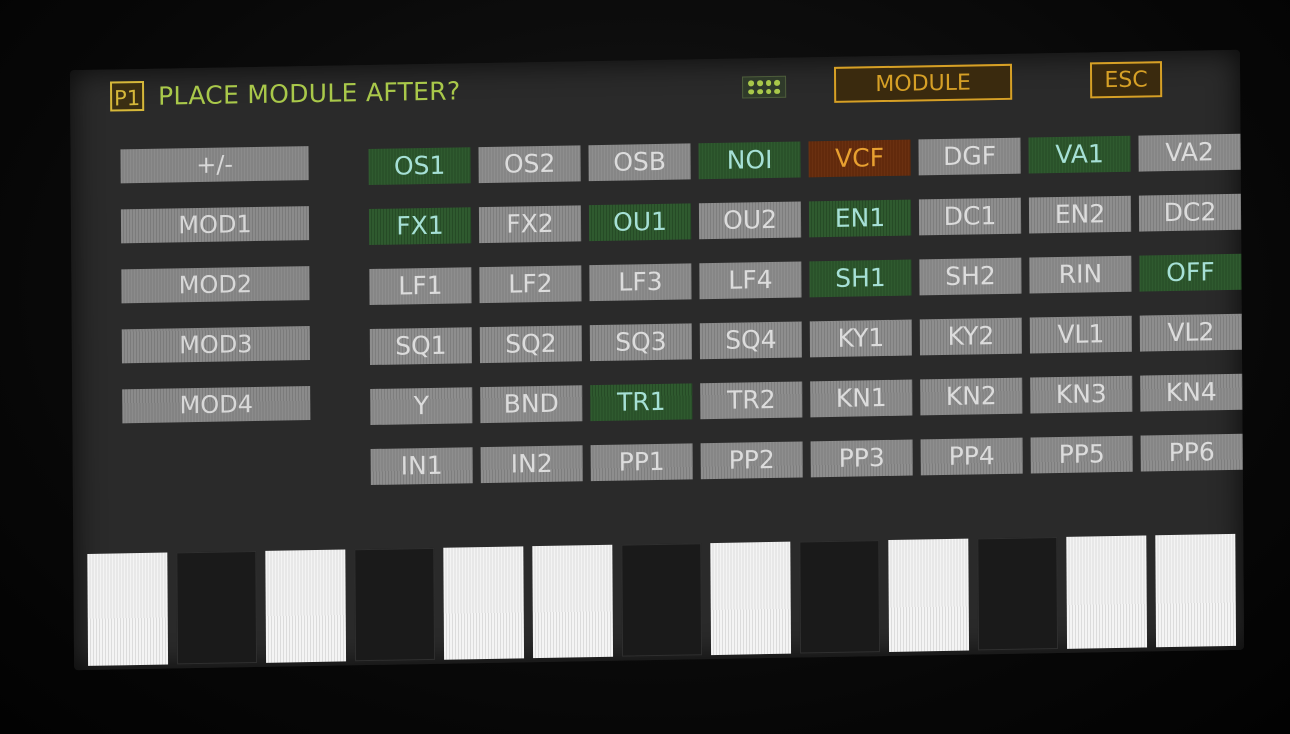 The height and width of the screenshot is (734, 1290). I want to click on module-cell-bnd: BND, so click(531, 404).